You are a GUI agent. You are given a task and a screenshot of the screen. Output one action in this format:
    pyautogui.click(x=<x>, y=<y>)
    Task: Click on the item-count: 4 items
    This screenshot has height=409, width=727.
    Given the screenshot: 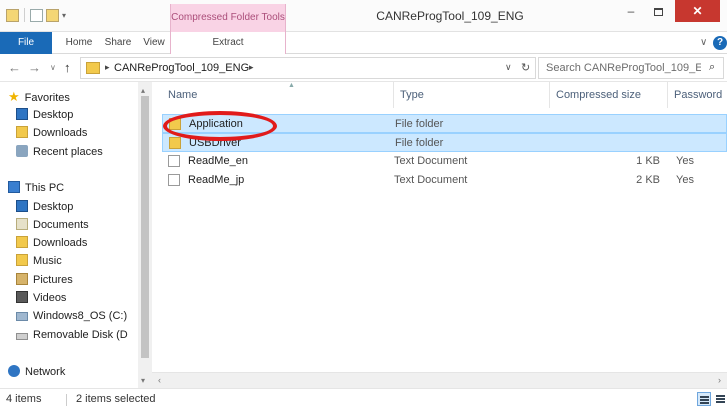 What is the action you would take?
    pyautogui.click(x=24, y=399)
    